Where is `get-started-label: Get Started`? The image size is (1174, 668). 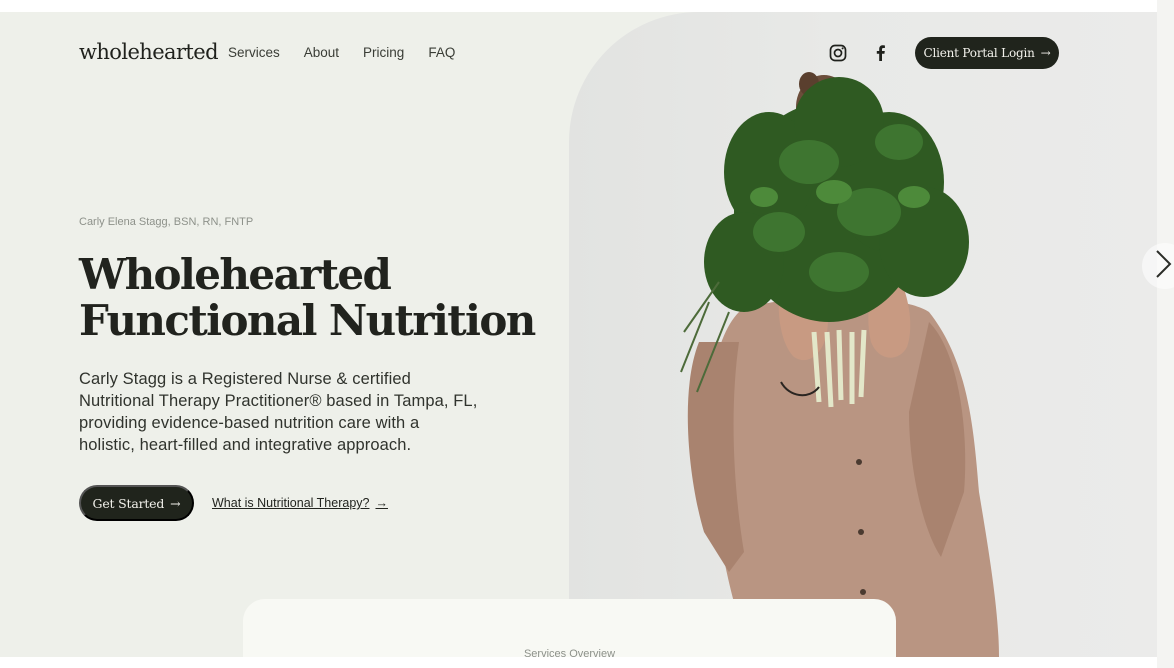 get-started-label: Get Started is located at coordinates (128, 503).